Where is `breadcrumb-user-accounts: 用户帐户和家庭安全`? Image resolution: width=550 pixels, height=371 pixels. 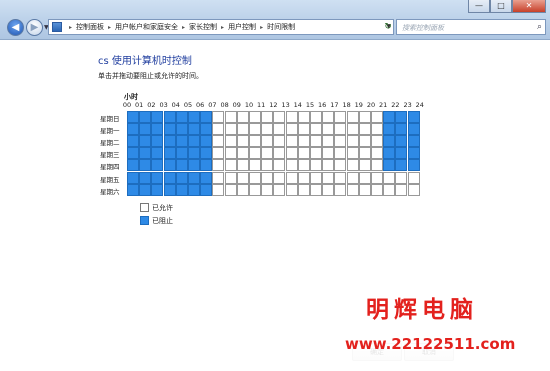
breadcrumb-user-accounts: 用户帐户和家庭安全 is located at coordinates (146, 27).